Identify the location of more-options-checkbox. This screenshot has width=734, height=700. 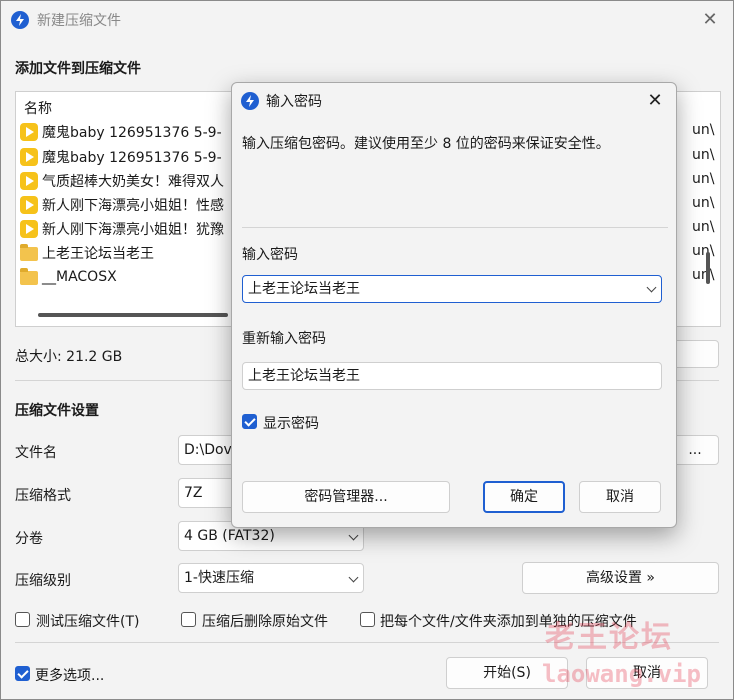
(22, 673).